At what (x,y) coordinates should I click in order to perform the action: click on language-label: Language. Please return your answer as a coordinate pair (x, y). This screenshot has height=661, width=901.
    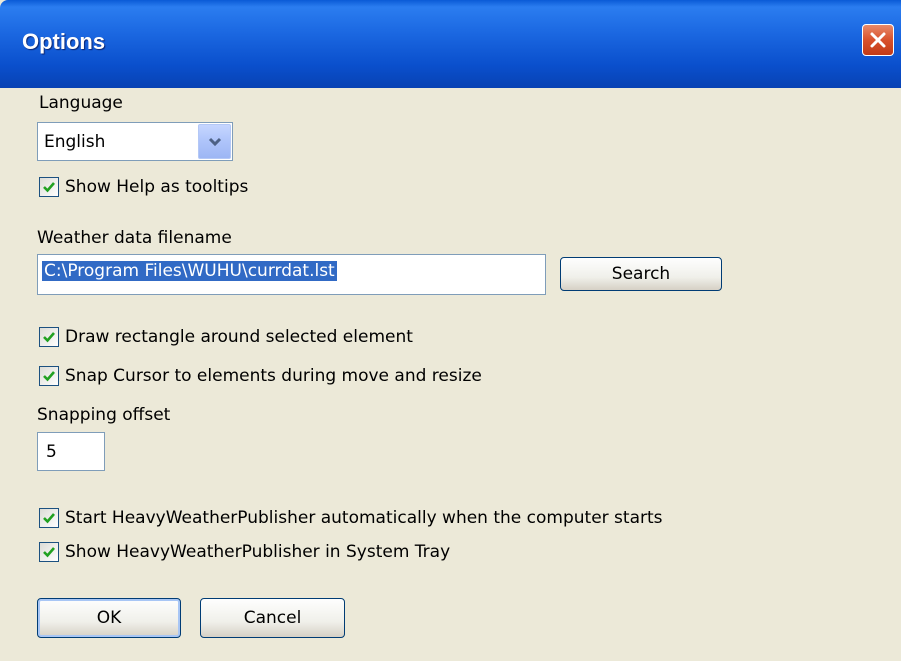
    Looking at the image, I should click on (81, 103).